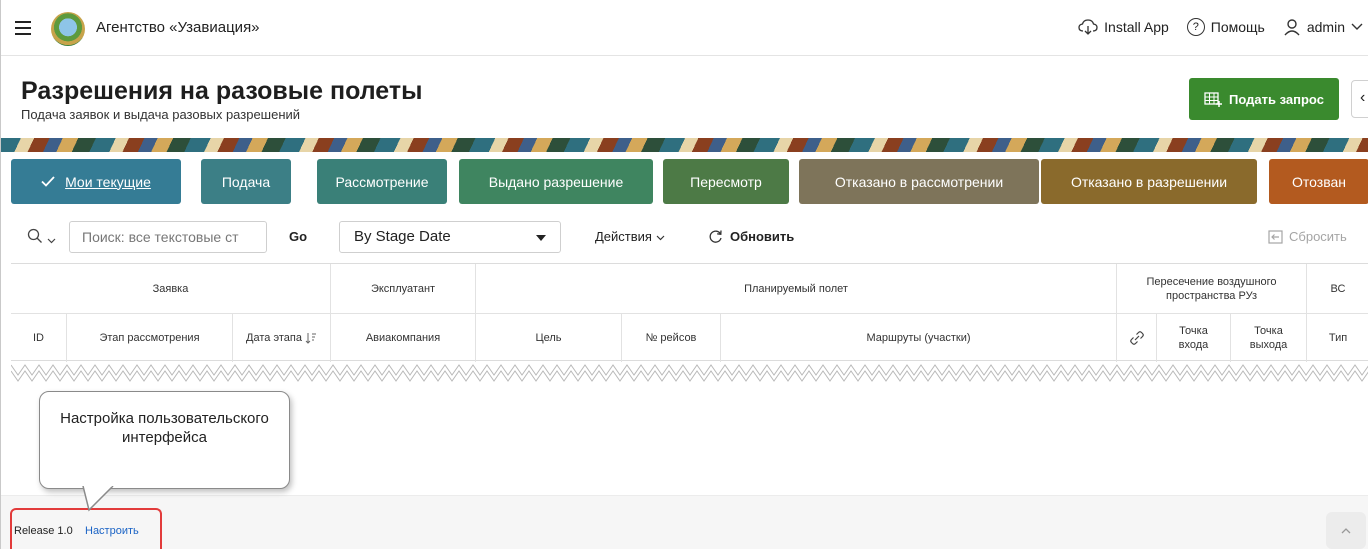 Image resolution: width=1368 pixels, height=549 pixels. I want to click on callout-tooltip: Настройка пользовательского интерфейса, so click(164, 440).